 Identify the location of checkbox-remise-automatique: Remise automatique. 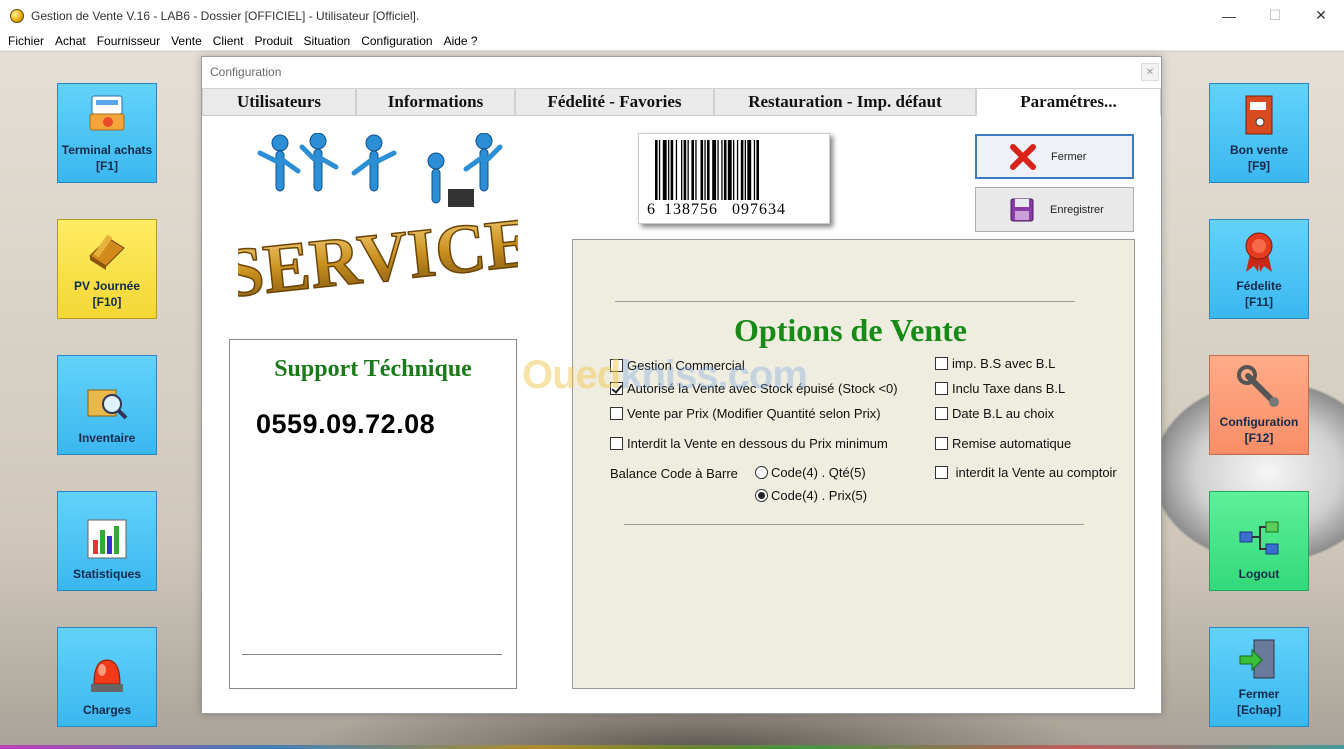
(1003, 443).